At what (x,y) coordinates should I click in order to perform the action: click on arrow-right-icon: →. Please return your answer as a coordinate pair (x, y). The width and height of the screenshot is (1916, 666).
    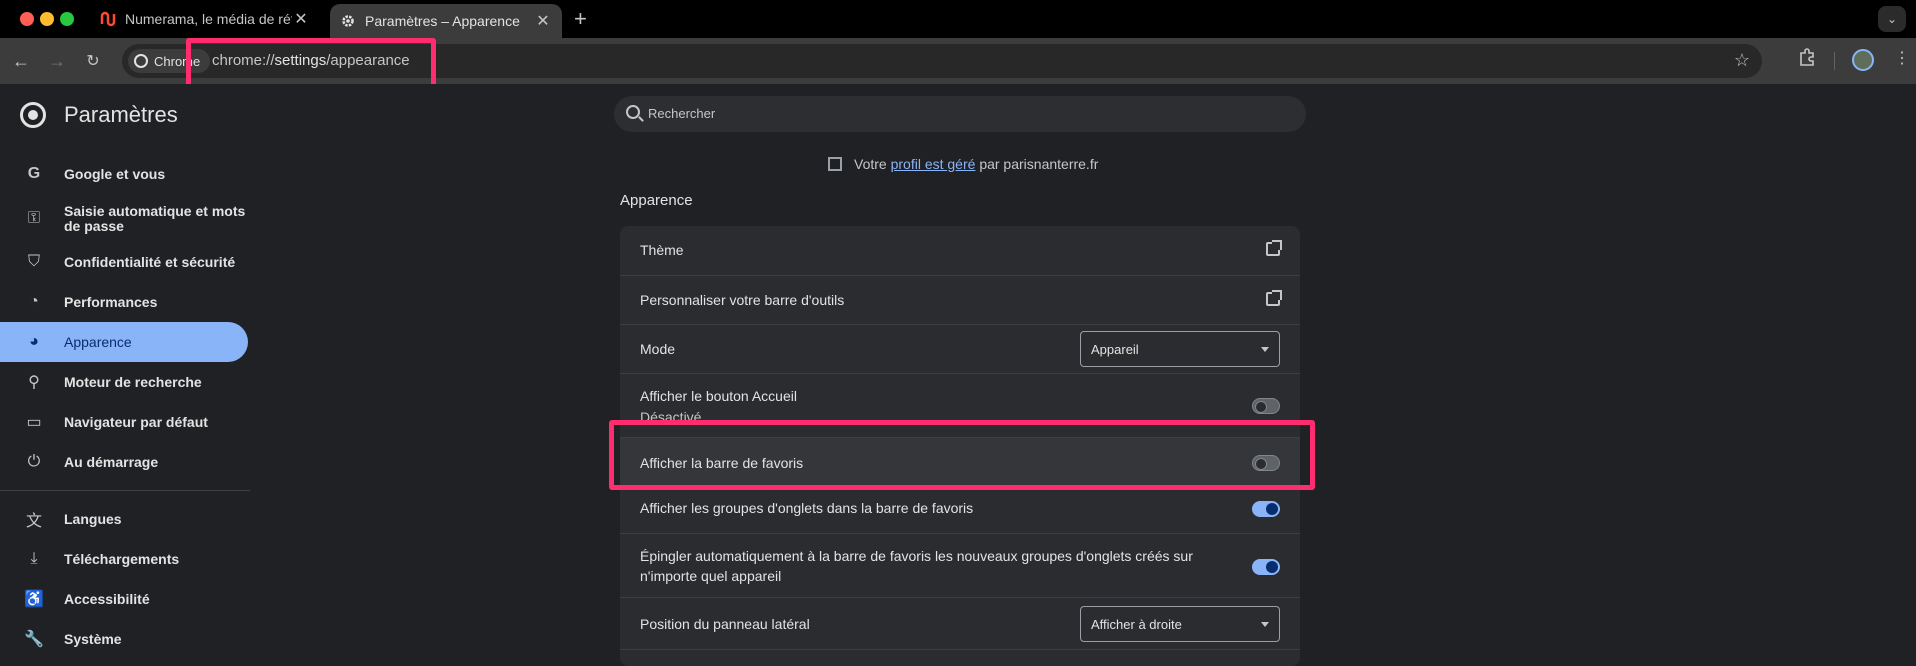
    Looking at the image, I should click on (57, 60).